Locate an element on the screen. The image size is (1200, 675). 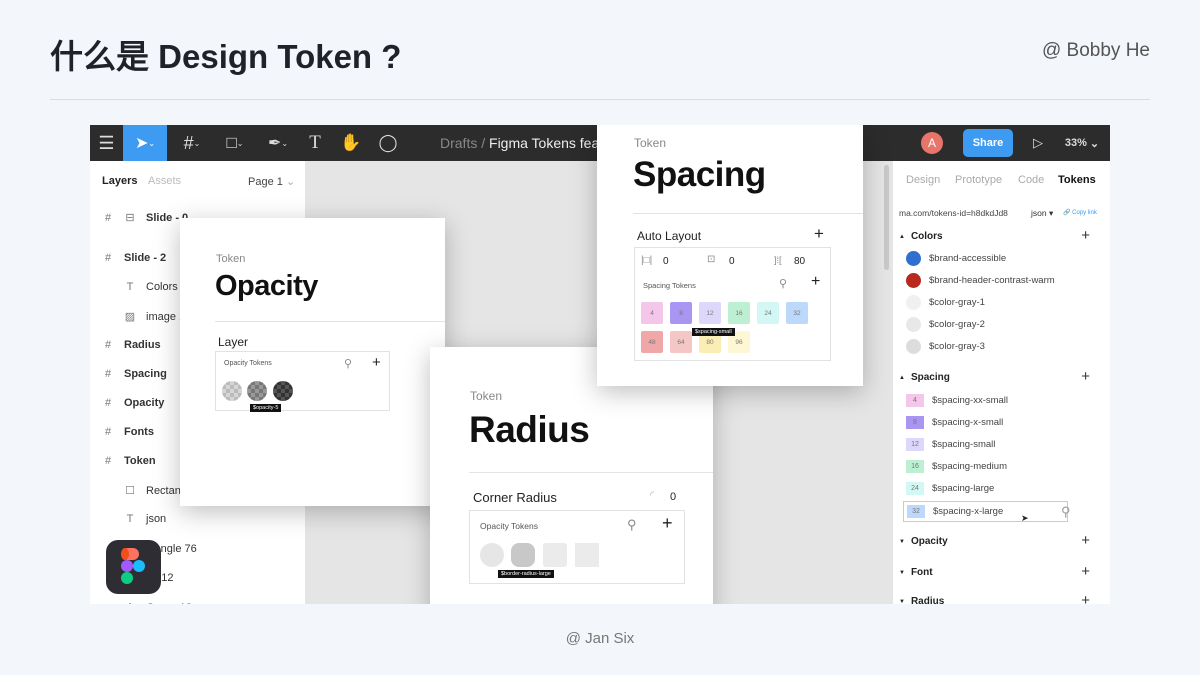
color-swatch is located at coordinates (913, 324).